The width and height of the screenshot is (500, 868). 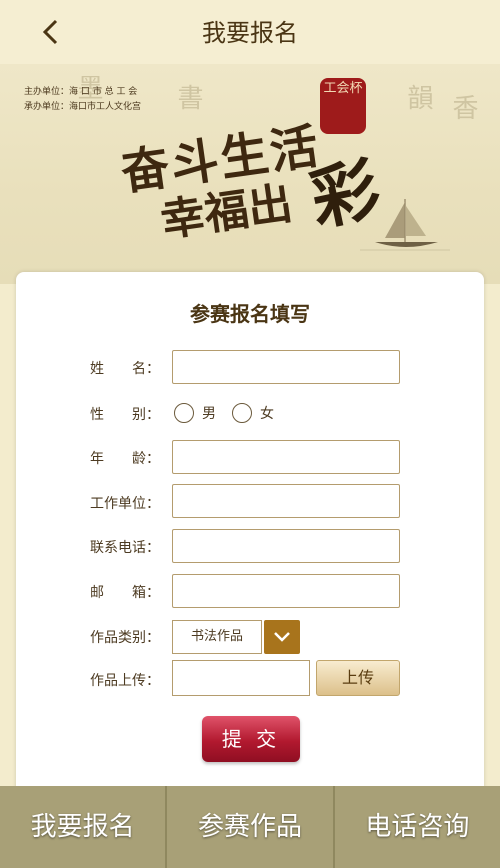 What do you see at coordinates (125, 504) in the screenshot?
I see `work-unit-label: 工作单位：` at bounding box center [125, 504].